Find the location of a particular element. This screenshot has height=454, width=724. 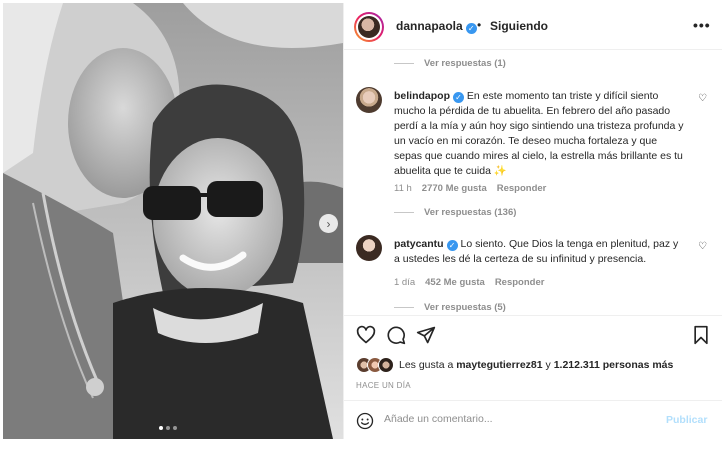

add-comment-bar: Publicar is located at coordinates (533, 420).